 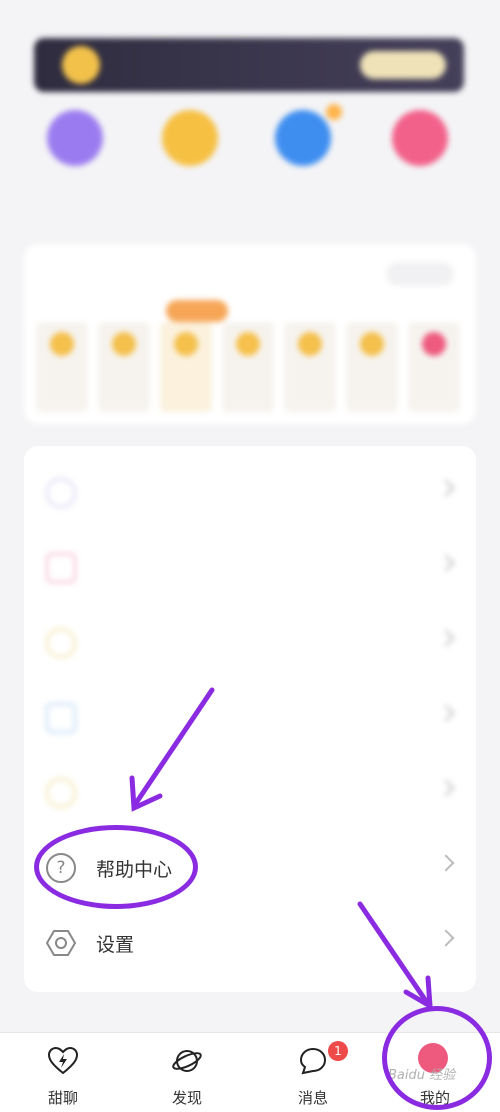 I want to click on reward-icon, so click(x=420, y=138).